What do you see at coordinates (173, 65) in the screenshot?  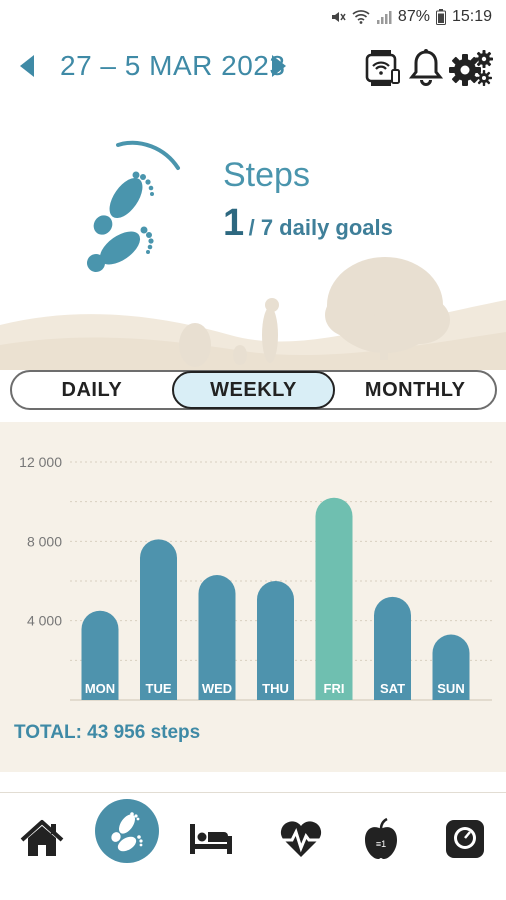 I see `date-range: 27 – 5 MAR 2023` at bounding box center [173, 65].